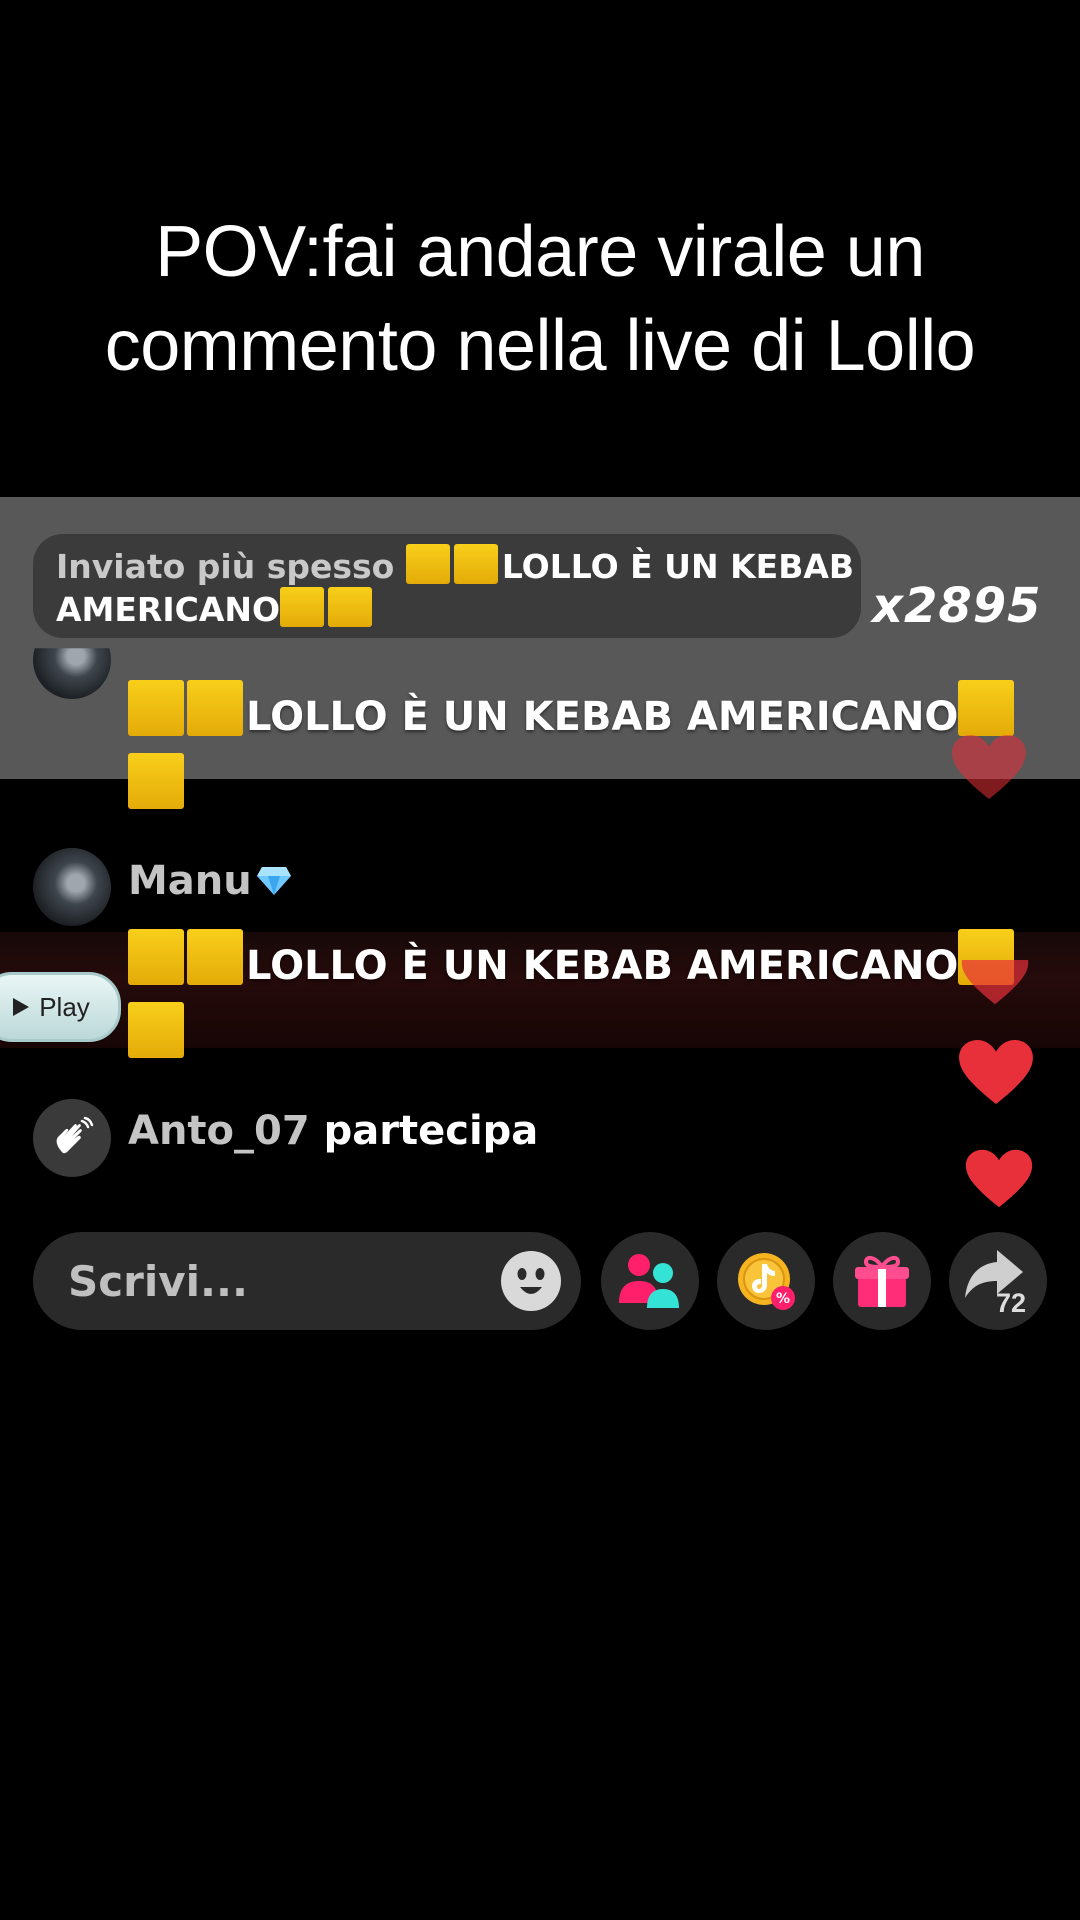 This screenshot has height=1920, width=1080. I want to click on join-notification: Anto_07 partecipa, so click(333, 1131).